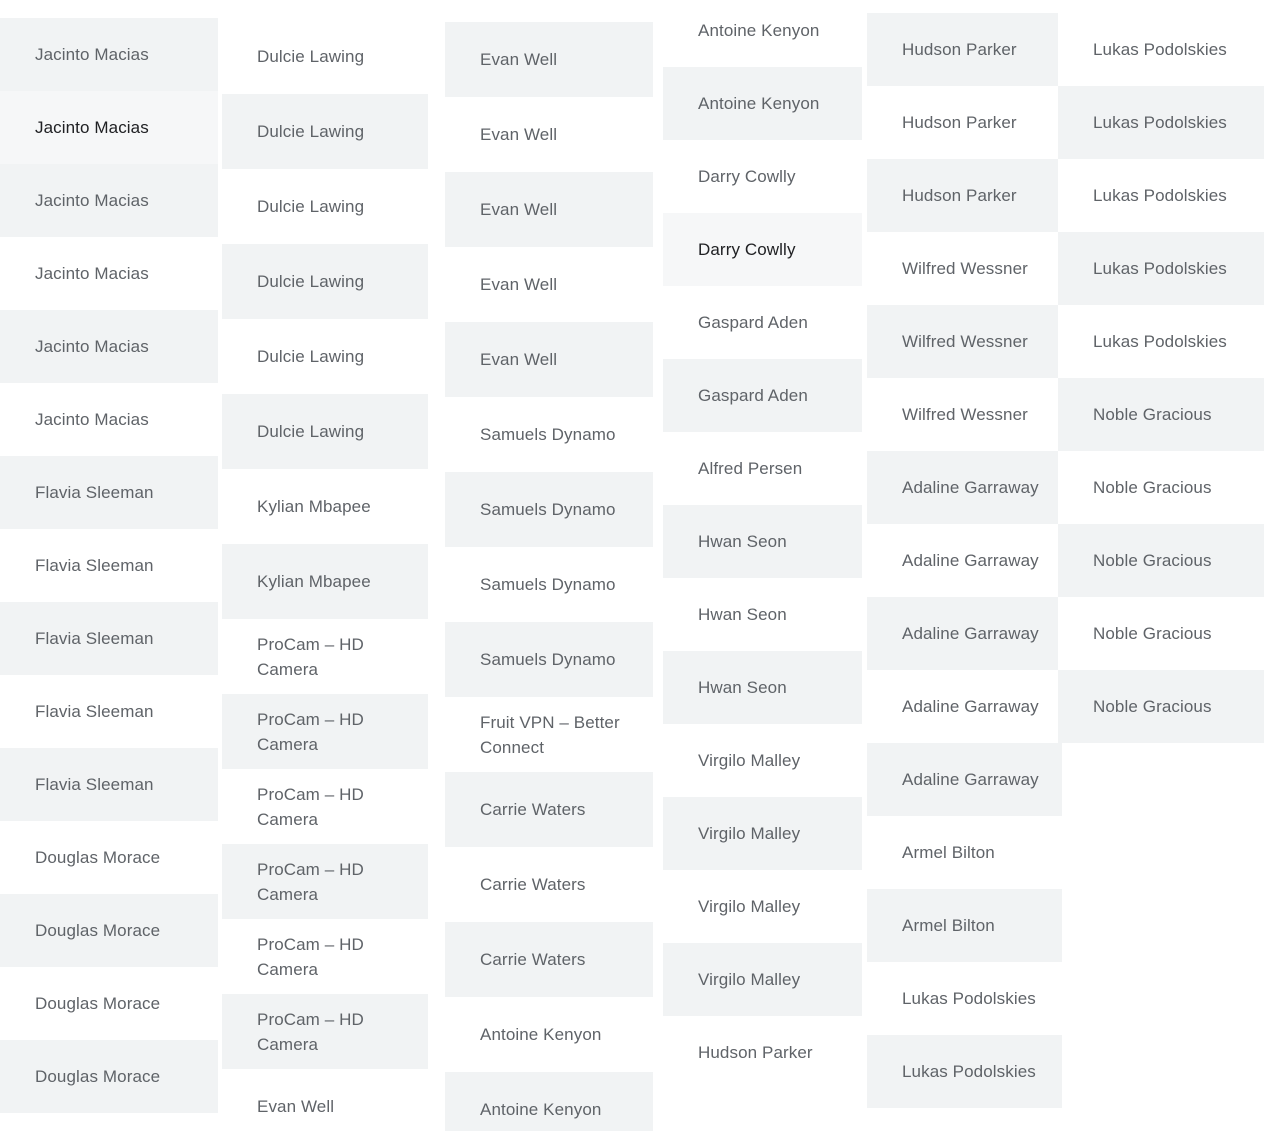  What do you see at coordinates (94, 492) in the screenshot?
I see `list-item-label: Flavia Sleeman` at bounding box center [94, 492].